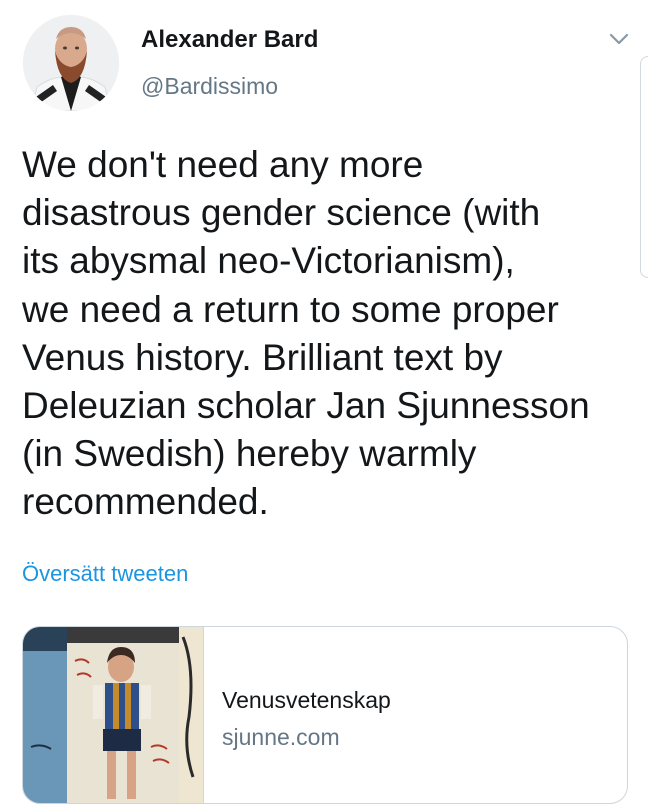 The height and width of the screenshot is (810, 648). I want to click on tweet-text-line: Venus history. Brilliant text by, so click(262, 357).